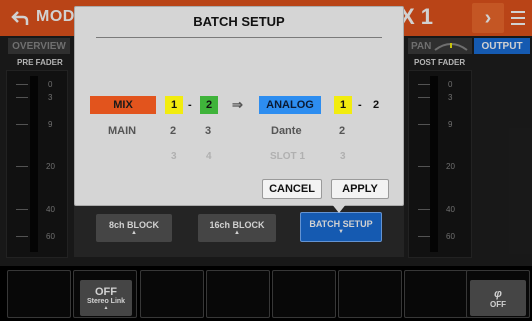  Describe the element at coordinates (286, 131) in the screenshot. I see `dest-option-dante: Dante` at that location.